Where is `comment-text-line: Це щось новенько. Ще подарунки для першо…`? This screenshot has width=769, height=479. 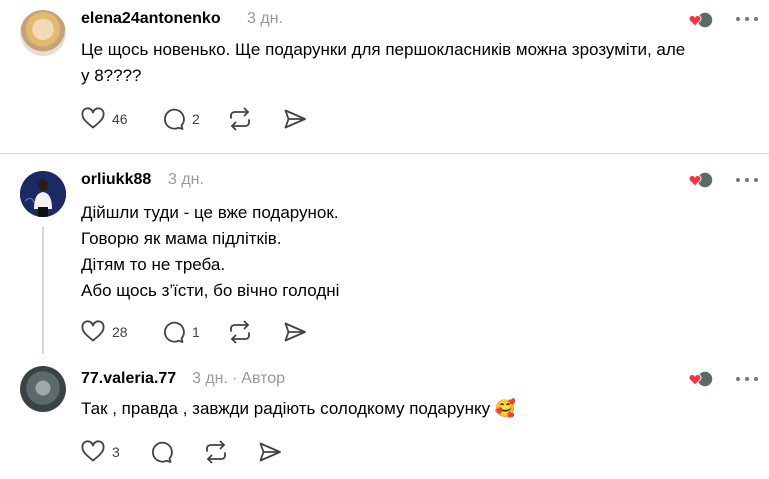
comment-text-line: Це щось новенько. Ще подарунки для першо… is located at coordinates (383, 49).